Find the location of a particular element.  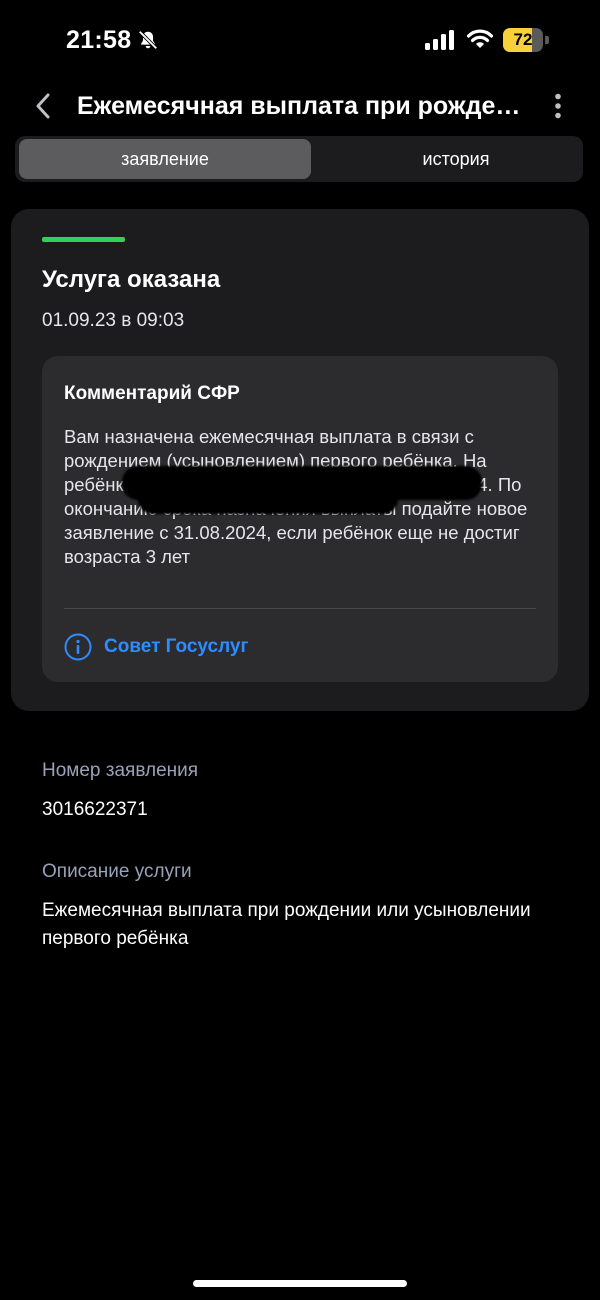

battery-percentage: 72 is located at coordinates (523, 39).